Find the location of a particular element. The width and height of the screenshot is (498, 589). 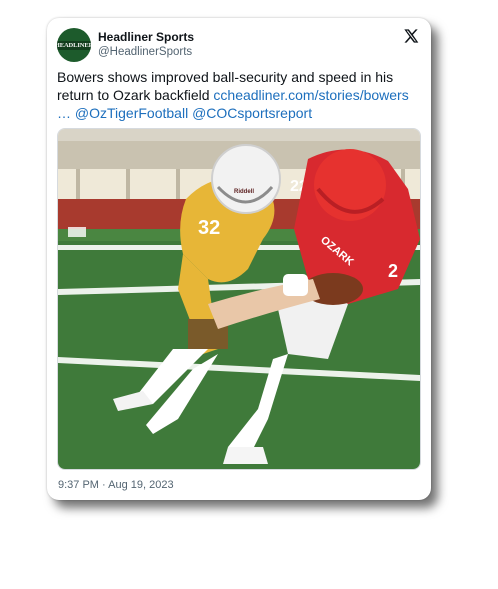

mention-oztigerfootball: @OzTigerFootball is located at coordinates (131, 113).